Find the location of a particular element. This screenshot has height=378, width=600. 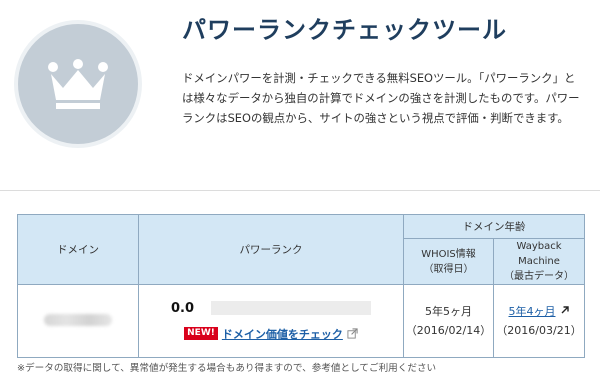

wayback-age-link: 5年4ヶ月 is located at coordinates (532, 311).